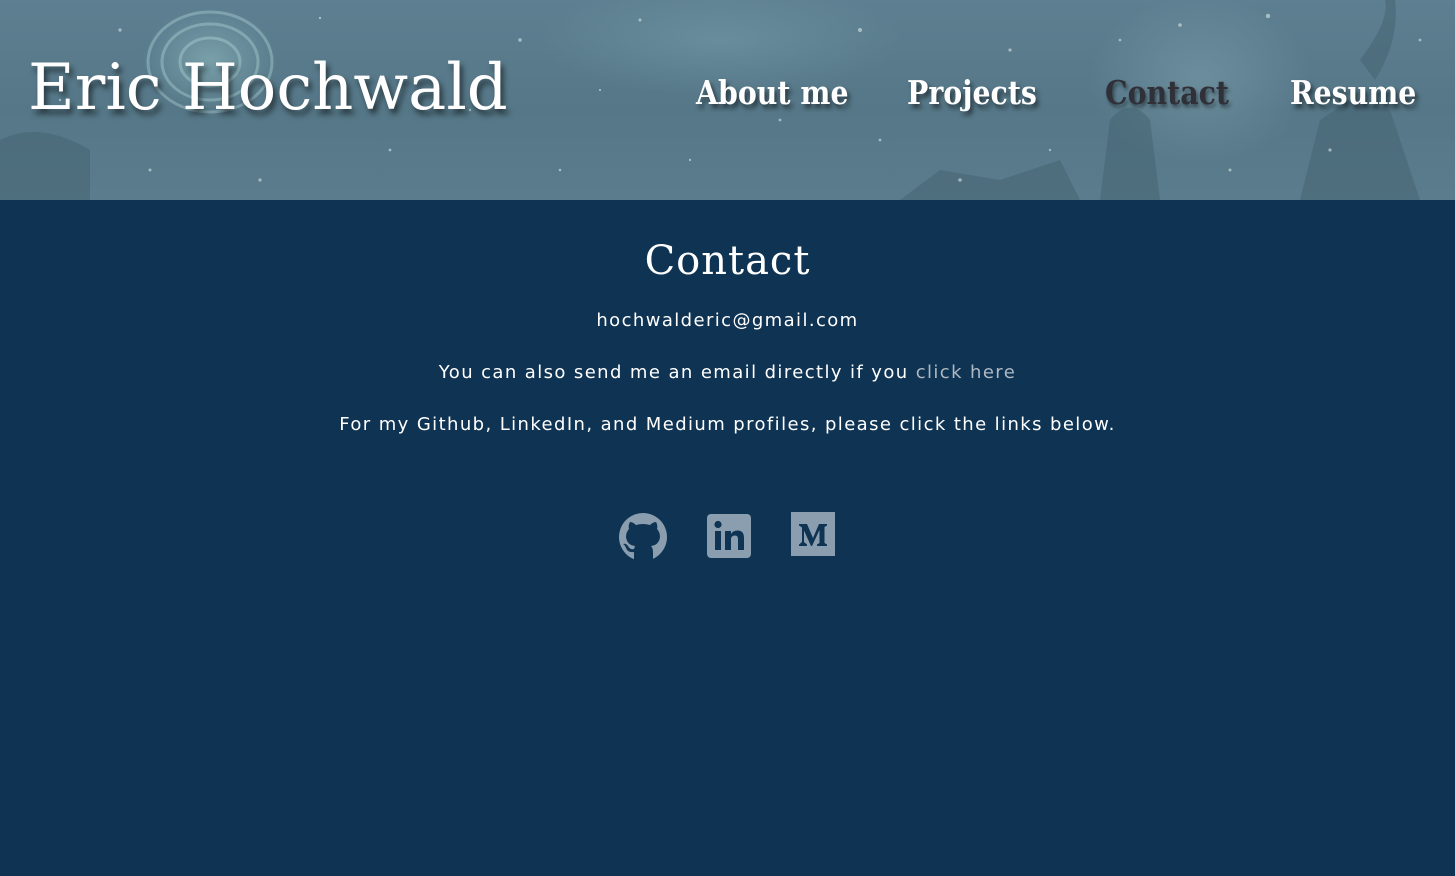  Describe the element at coordinates (813, 534) in the screenshot. I see `medium-icon` at that location.